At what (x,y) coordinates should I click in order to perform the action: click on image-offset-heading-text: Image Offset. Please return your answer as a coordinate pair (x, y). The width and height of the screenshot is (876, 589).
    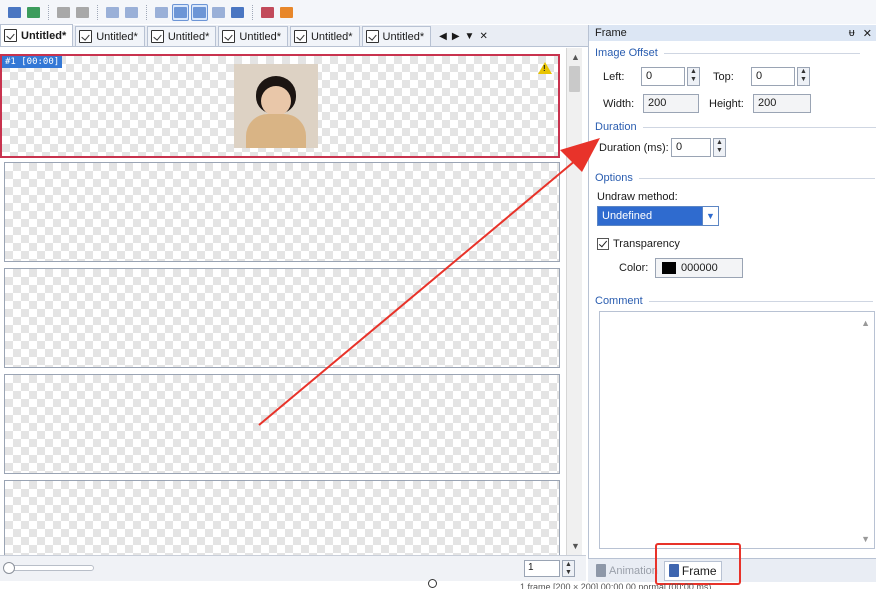
    Looking at the image, I should click on (626, 53).